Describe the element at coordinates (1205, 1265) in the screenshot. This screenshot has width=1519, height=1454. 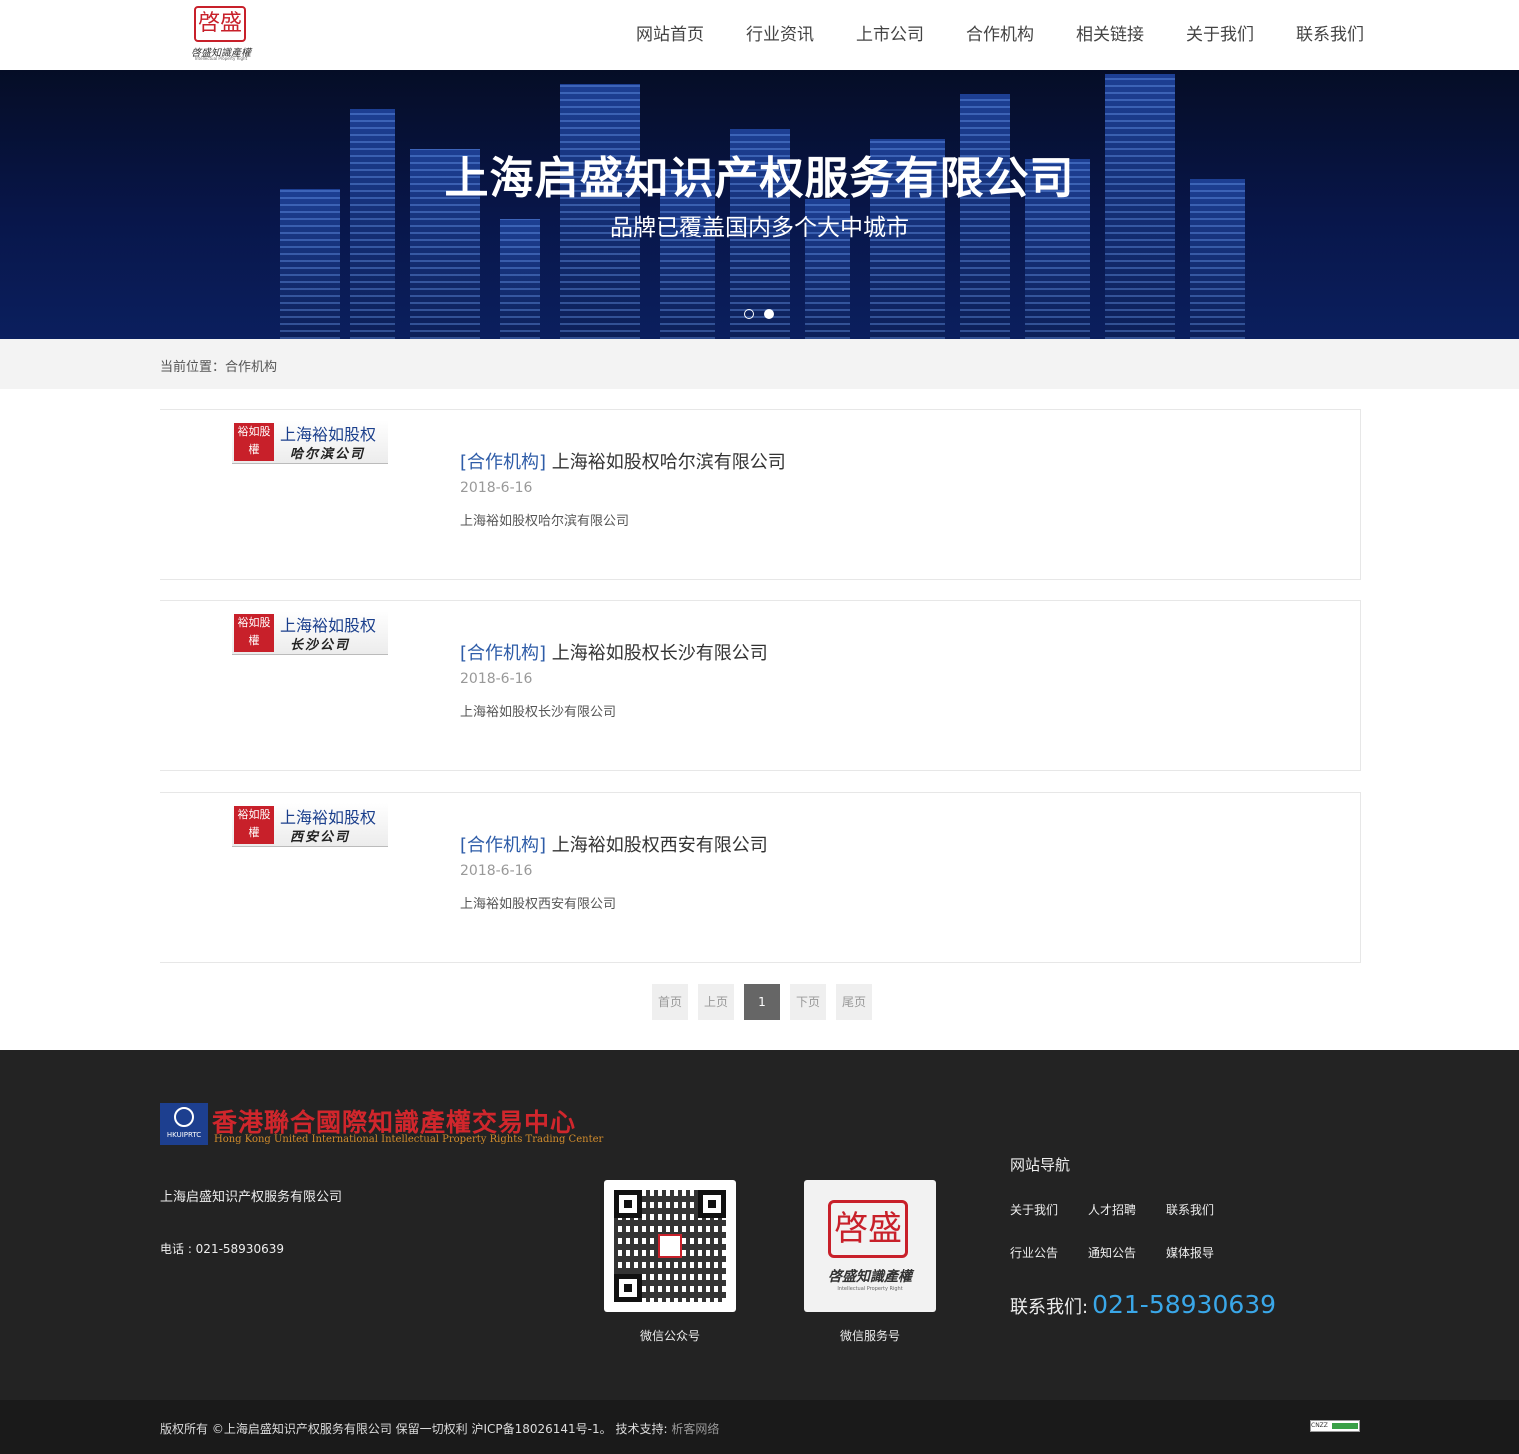
I see `footer-nav-media: 媒体报导` at that location.